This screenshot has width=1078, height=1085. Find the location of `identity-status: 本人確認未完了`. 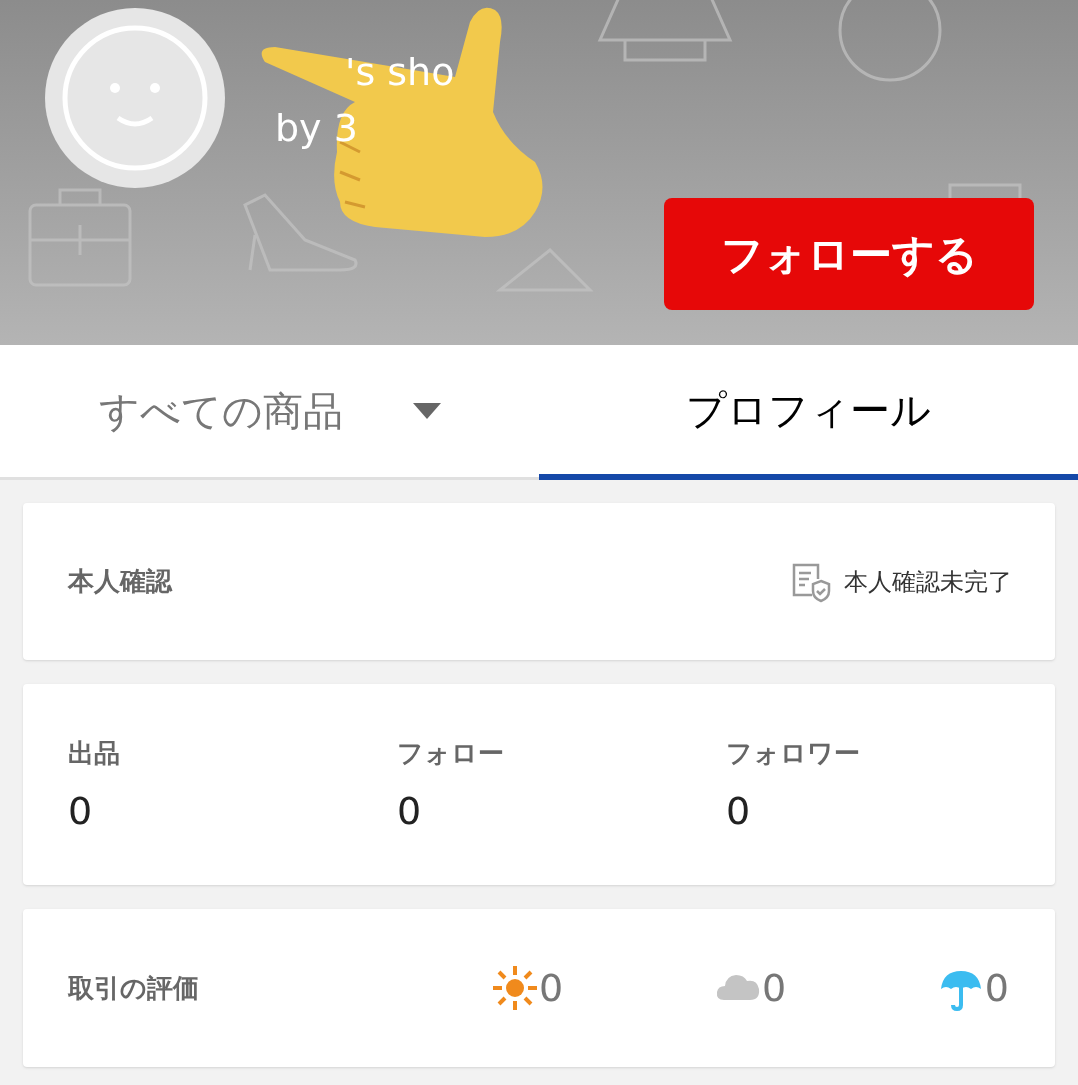

identity-status: 本人確認未完了 is located at coordinates (928, 582).